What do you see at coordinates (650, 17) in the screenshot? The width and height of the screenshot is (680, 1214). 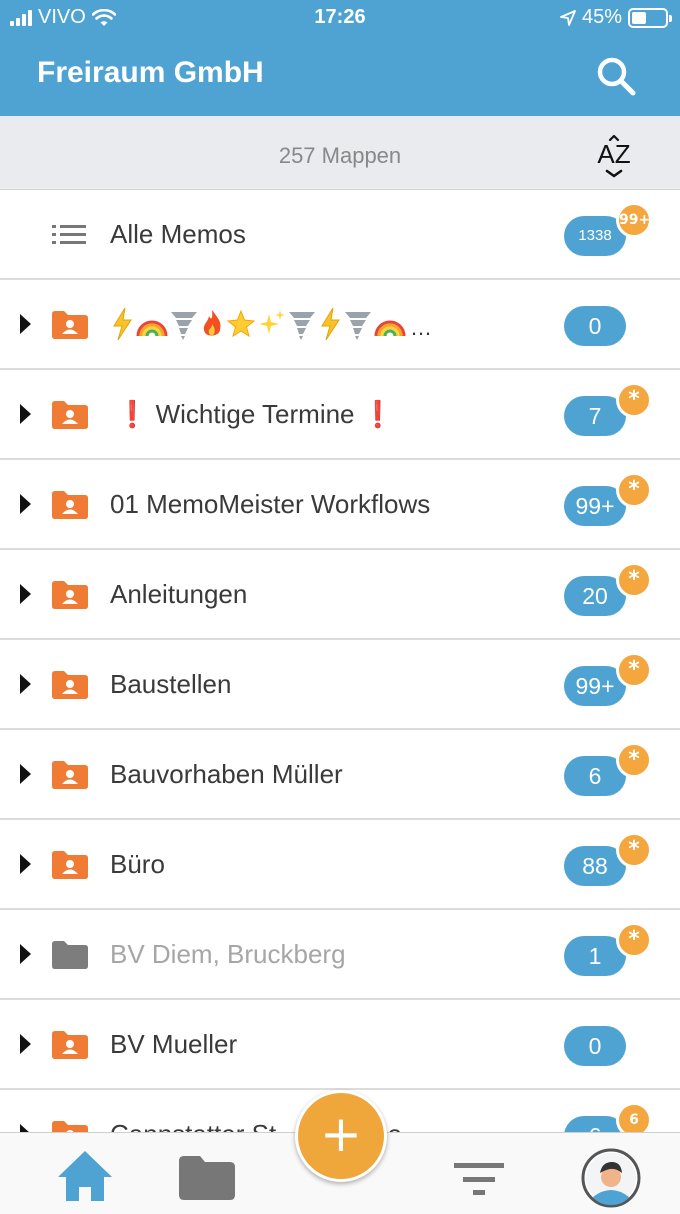 I see `battery-icon` at bounding box center [650, 17].